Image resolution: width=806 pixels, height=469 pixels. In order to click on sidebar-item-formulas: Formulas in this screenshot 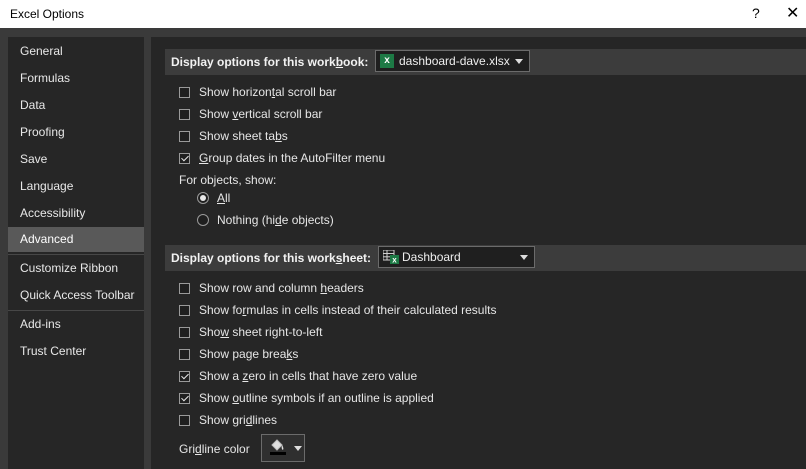, I will do `click(76, 78)`.